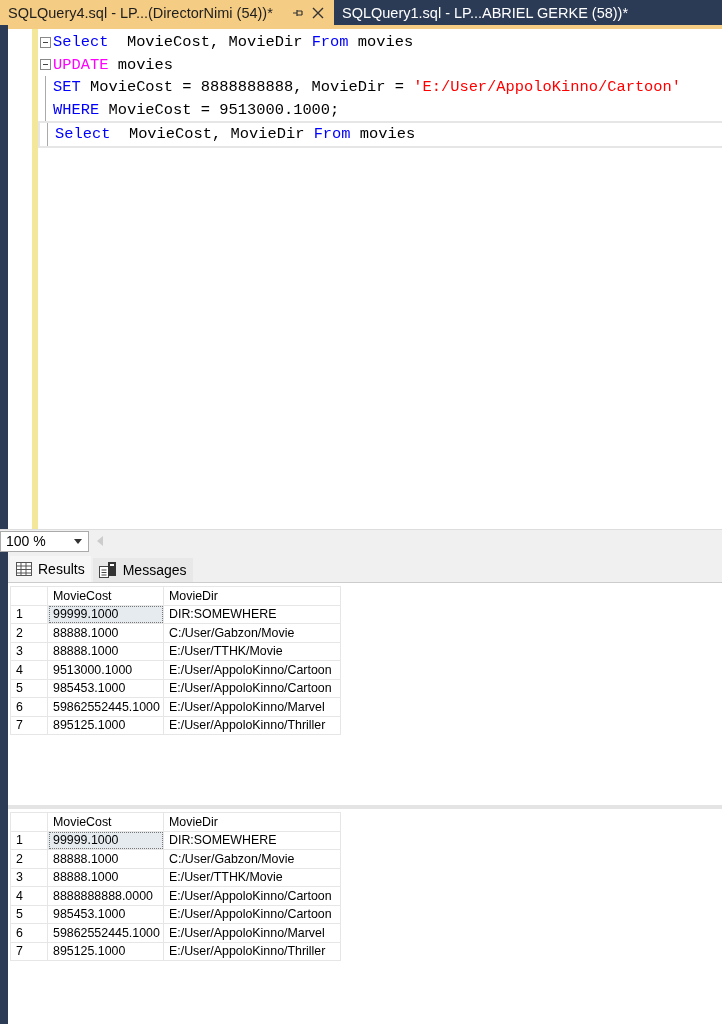 The image size is (722, 1024). What do you see at coordinates (44, 541) in the screenshot?
I see `zoom-dropdown: 100 %` at bounding box center [44, 541].